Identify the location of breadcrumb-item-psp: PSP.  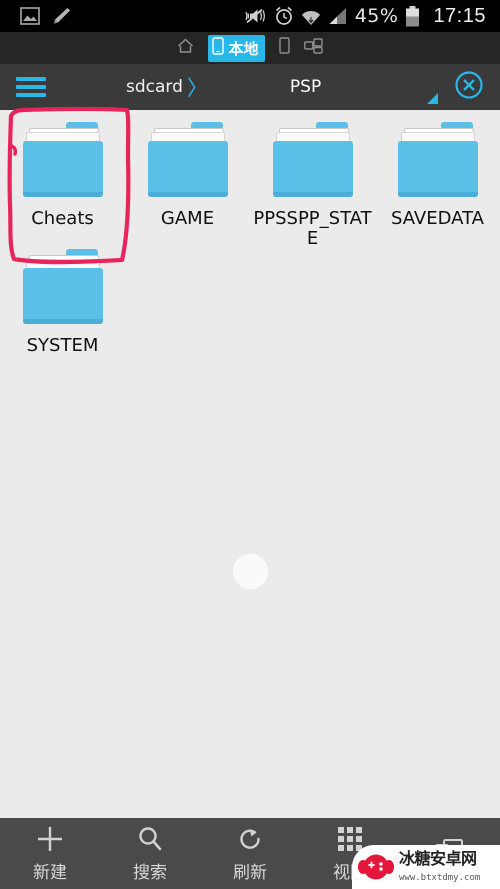
(305, 87).